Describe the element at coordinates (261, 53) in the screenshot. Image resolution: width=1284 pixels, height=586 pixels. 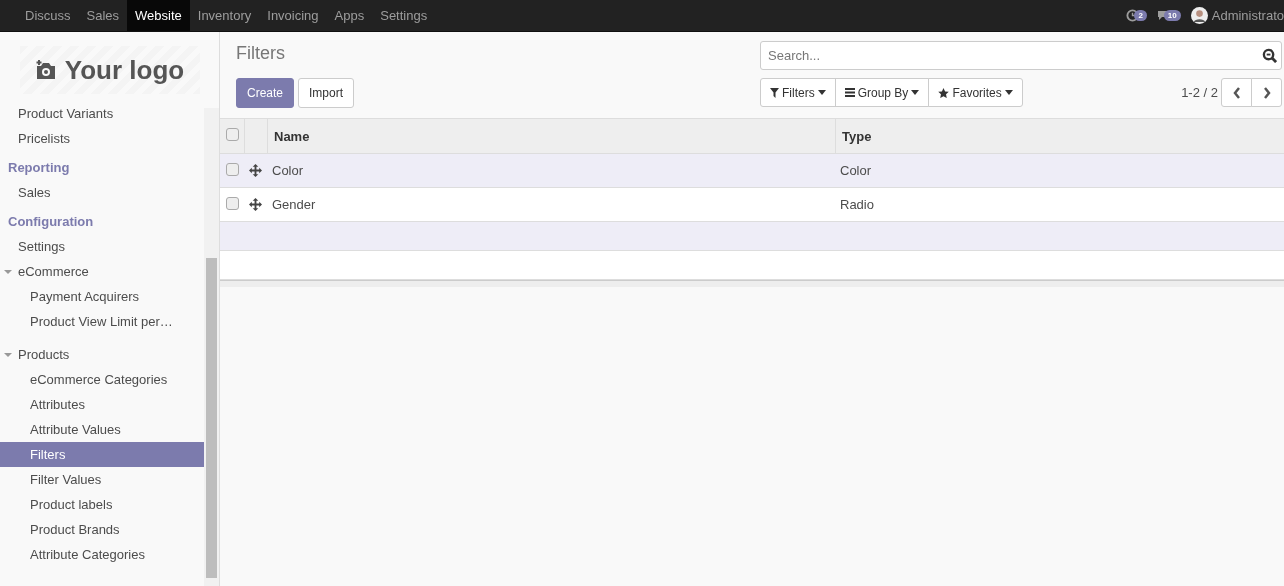
I see `page-title: Filters` at that location.